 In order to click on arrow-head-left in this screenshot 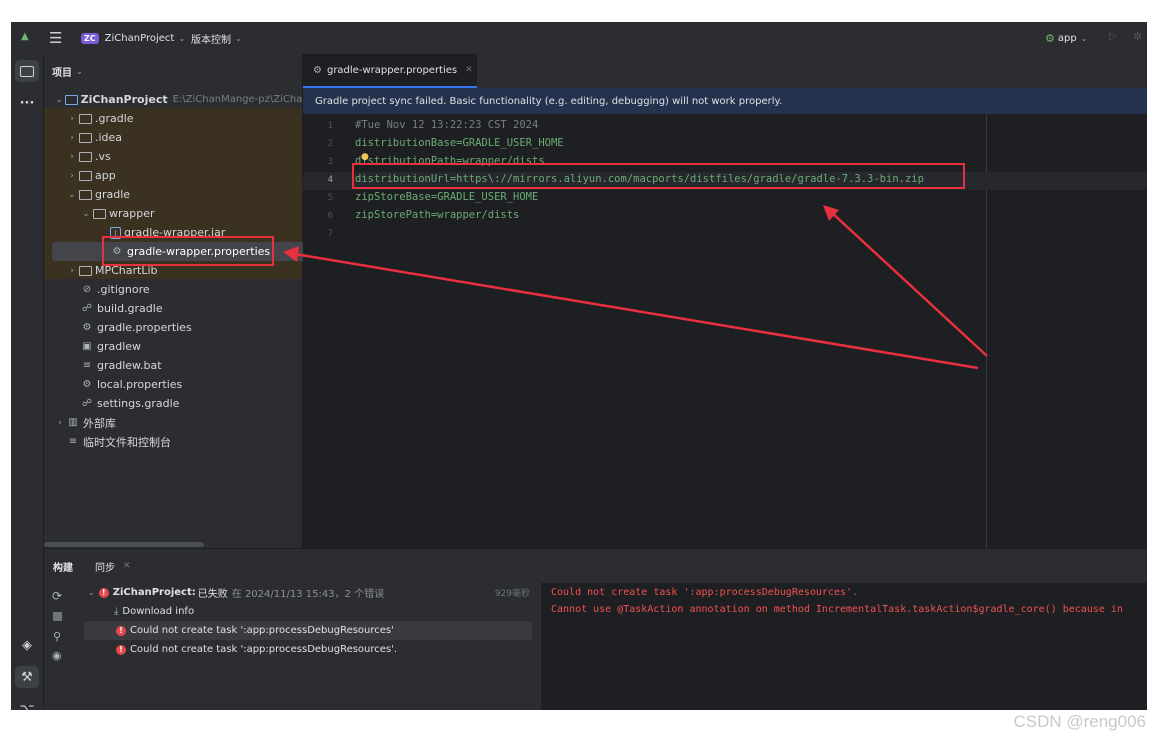, I will do `click(291, 254)`.